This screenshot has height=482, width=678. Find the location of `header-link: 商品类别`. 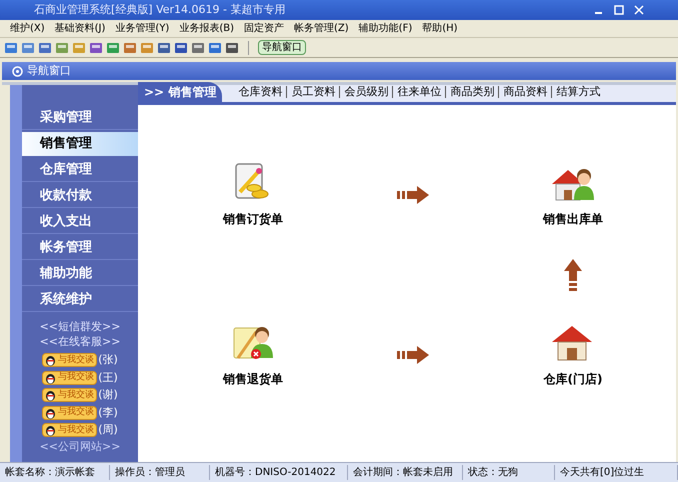

header-link: 商品类别 is located at coordinates (472, 92).